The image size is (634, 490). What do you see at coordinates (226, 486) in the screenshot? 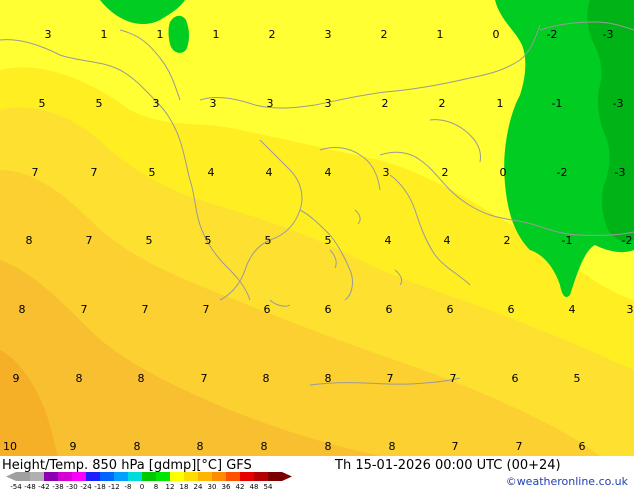
I see `scale-tick-label: 36` at bounding box center [226, 486].